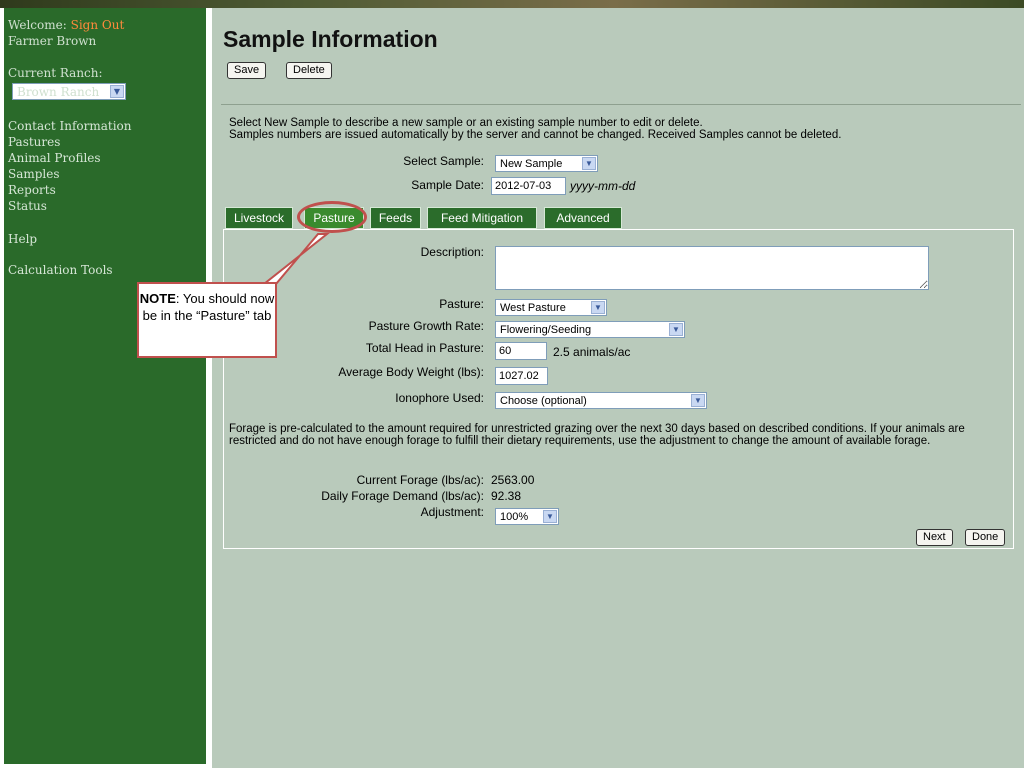 Image resolution: width=1024 pixels, height=768 pixels. I want to click on nav-samples: Samples, so click(34, 174).